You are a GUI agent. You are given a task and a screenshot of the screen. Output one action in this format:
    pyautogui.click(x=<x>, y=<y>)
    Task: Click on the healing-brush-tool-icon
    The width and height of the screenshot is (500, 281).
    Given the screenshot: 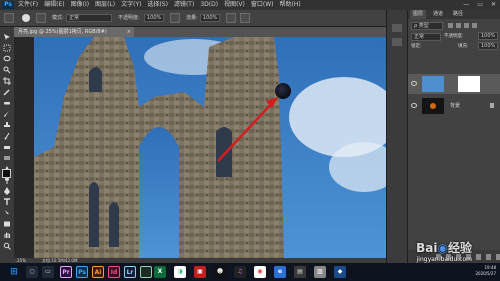 What is the action you would take?
    pyautogui.click(x=7, y=103)
    